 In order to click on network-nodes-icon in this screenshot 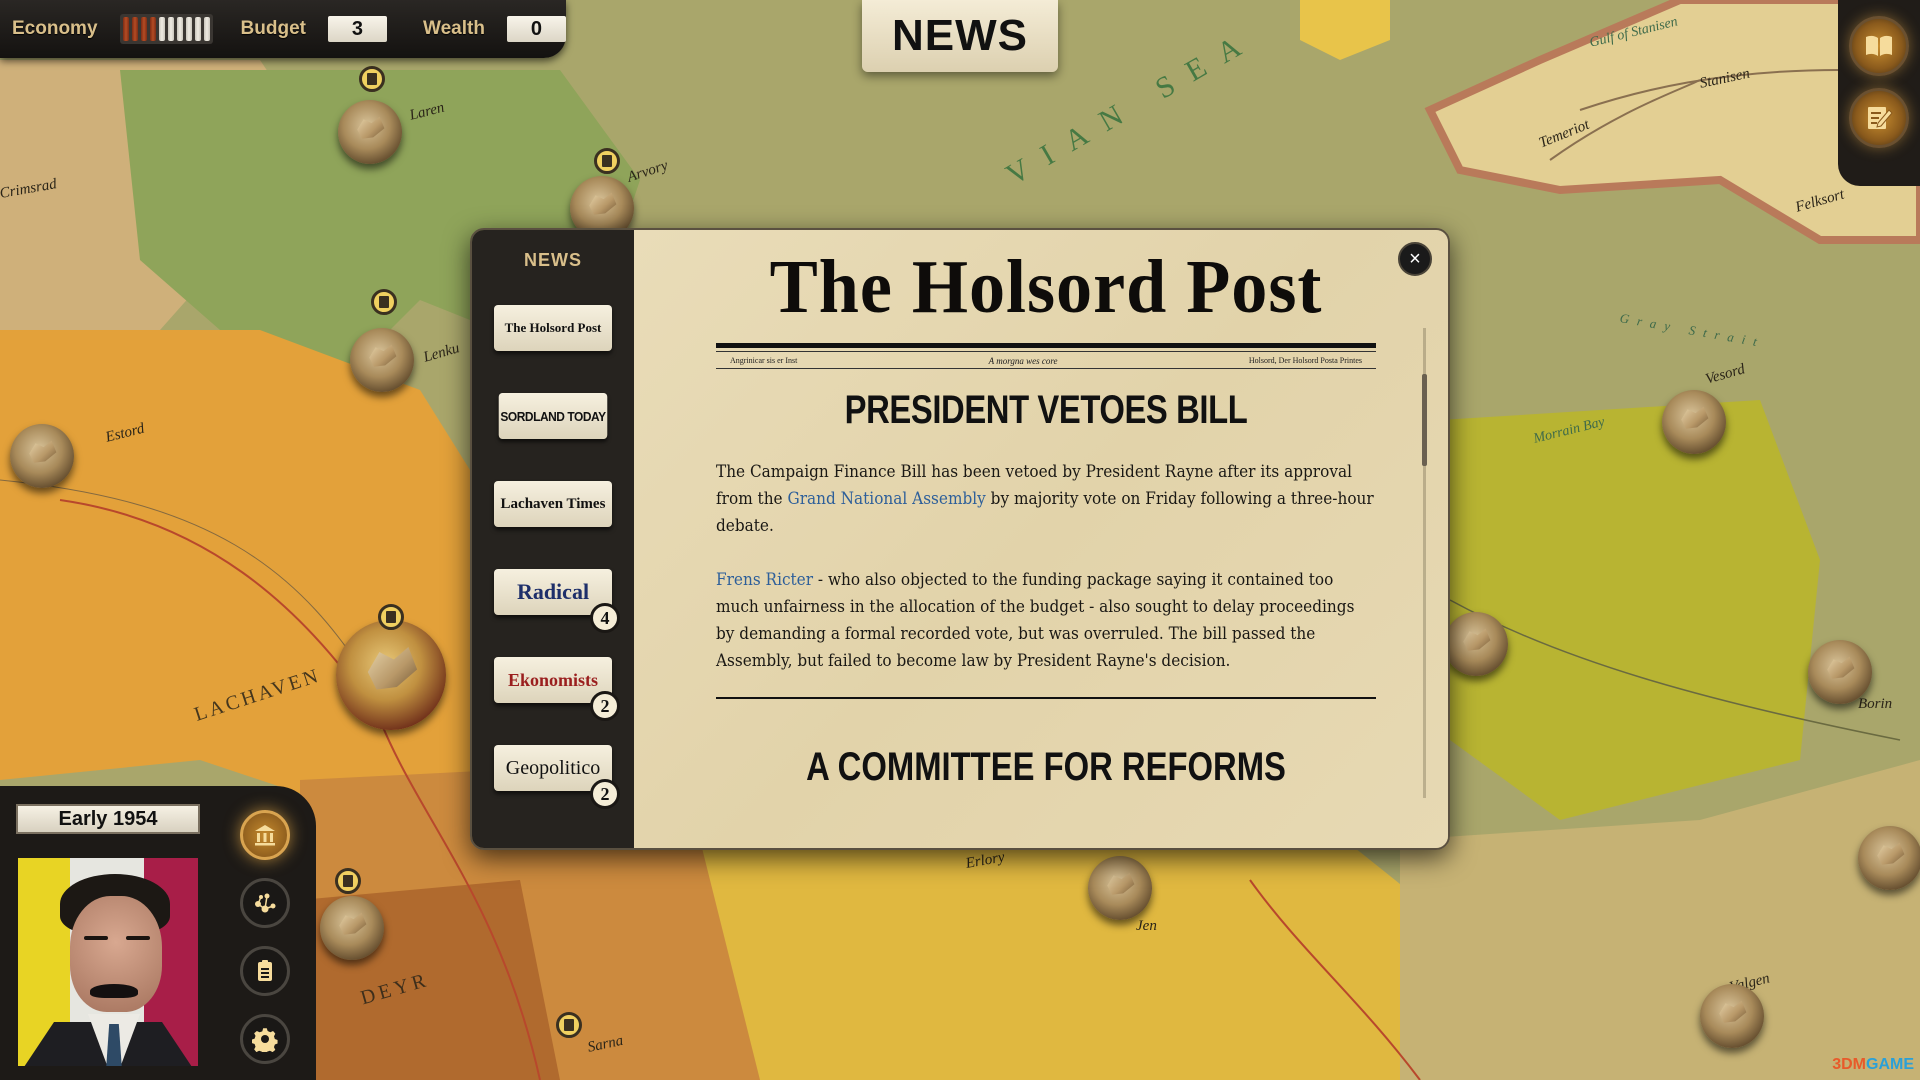, I will do `click(265, 903)`.